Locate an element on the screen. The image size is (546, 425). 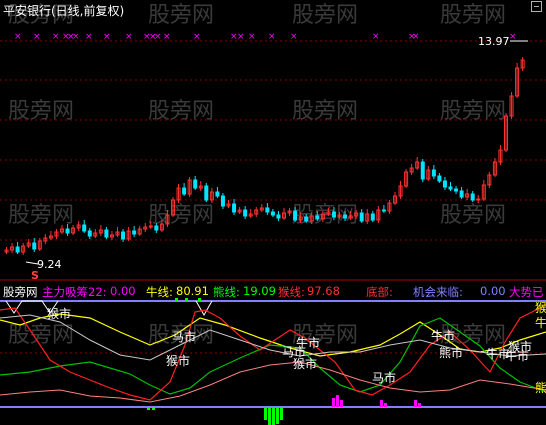
market-annotation: 熊市 is located at coordinates (451, 352).